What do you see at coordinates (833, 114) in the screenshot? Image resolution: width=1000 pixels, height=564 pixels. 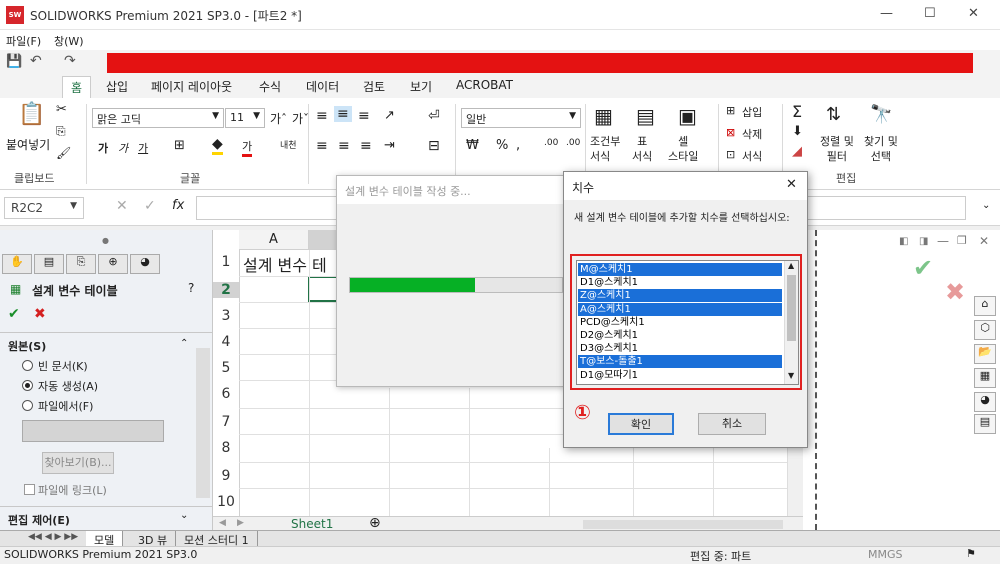 I see `sort-filter-icon: ⇅` at bounding box center [833, 114].